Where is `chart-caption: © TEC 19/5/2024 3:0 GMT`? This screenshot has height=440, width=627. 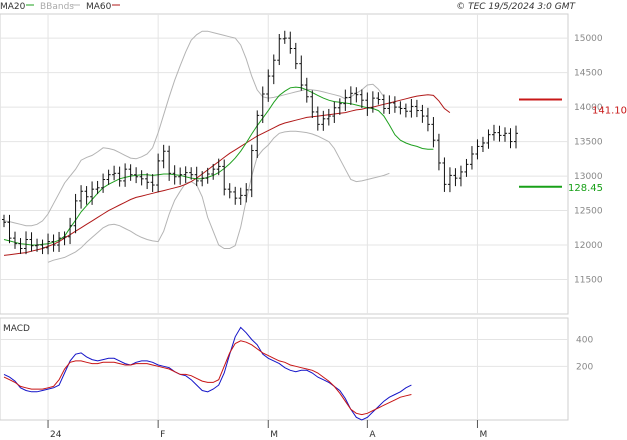 chart-caption: © TEC 19/5/2024 3:0 GMT is located at coordinates (516, 7).